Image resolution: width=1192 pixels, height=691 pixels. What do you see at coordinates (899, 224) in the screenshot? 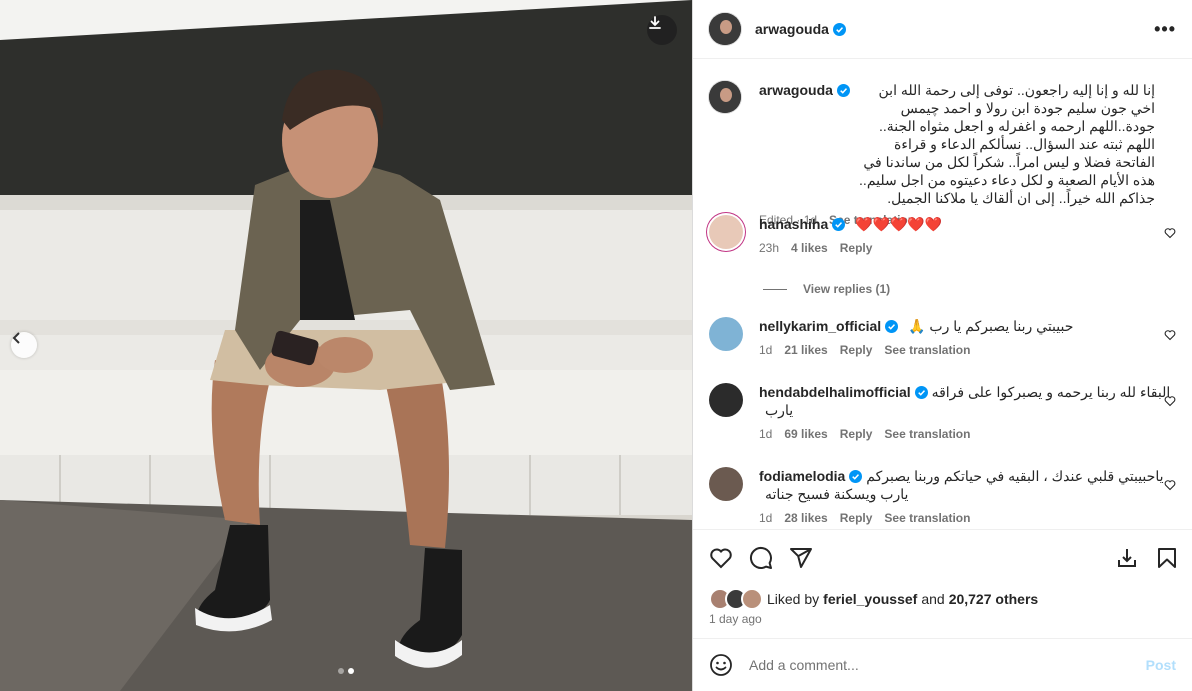
I see `comment-text: ❤️❤️❤️❤️❤️` at bounding box center [899, 224].